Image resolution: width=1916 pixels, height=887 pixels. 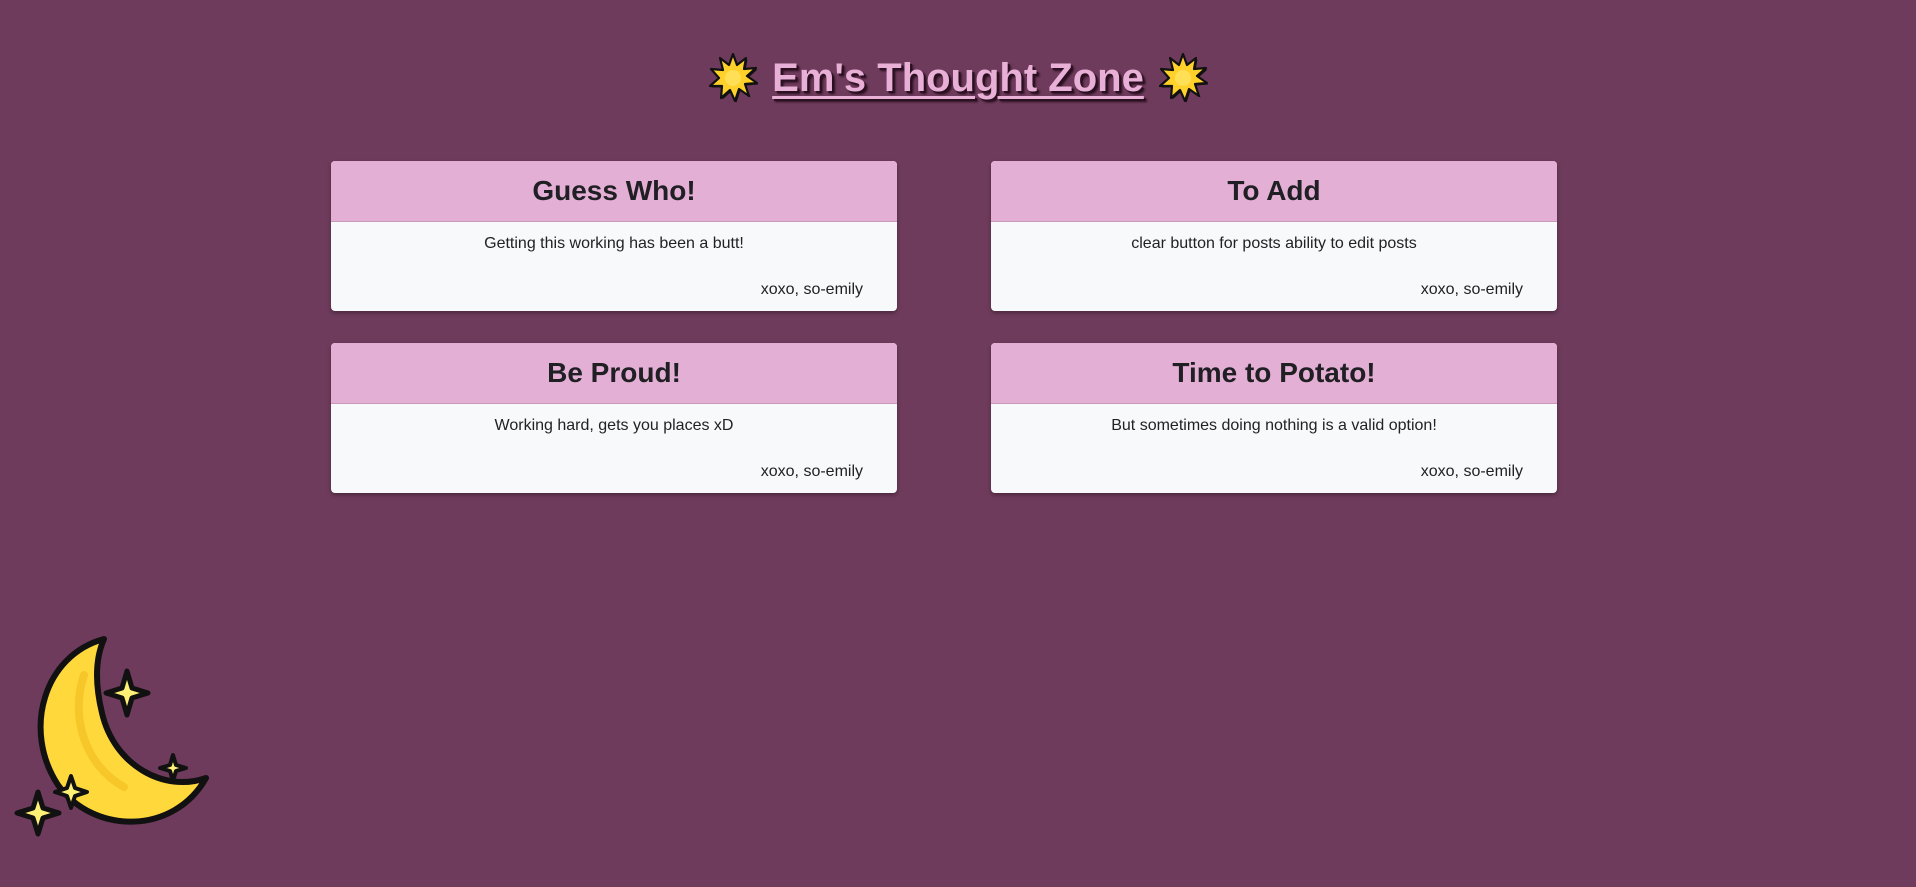 What do you see at coordinates (614, 373) in the screenshot?
I see `post-title: Be Proud!` at bounding box center [614, 373].